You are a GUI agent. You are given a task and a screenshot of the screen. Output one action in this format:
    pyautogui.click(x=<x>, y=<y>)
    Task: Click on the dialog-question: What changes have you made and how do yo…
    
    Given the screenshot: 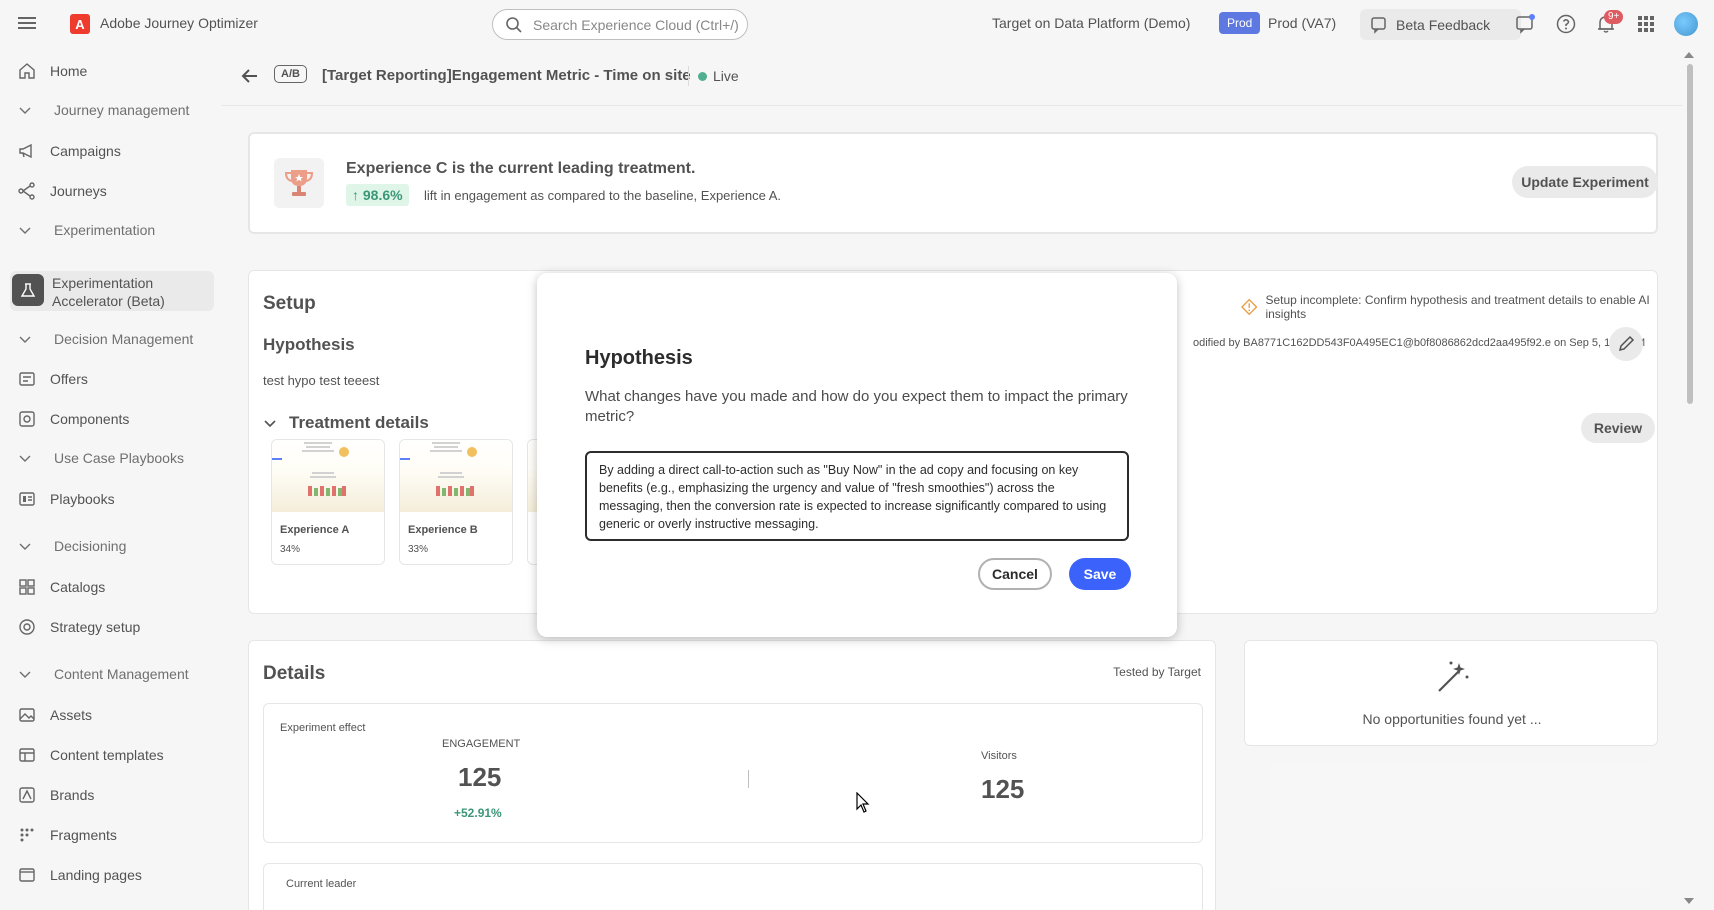 What is the action you would take?
    pyautogui.click(x=856, y=406)
    